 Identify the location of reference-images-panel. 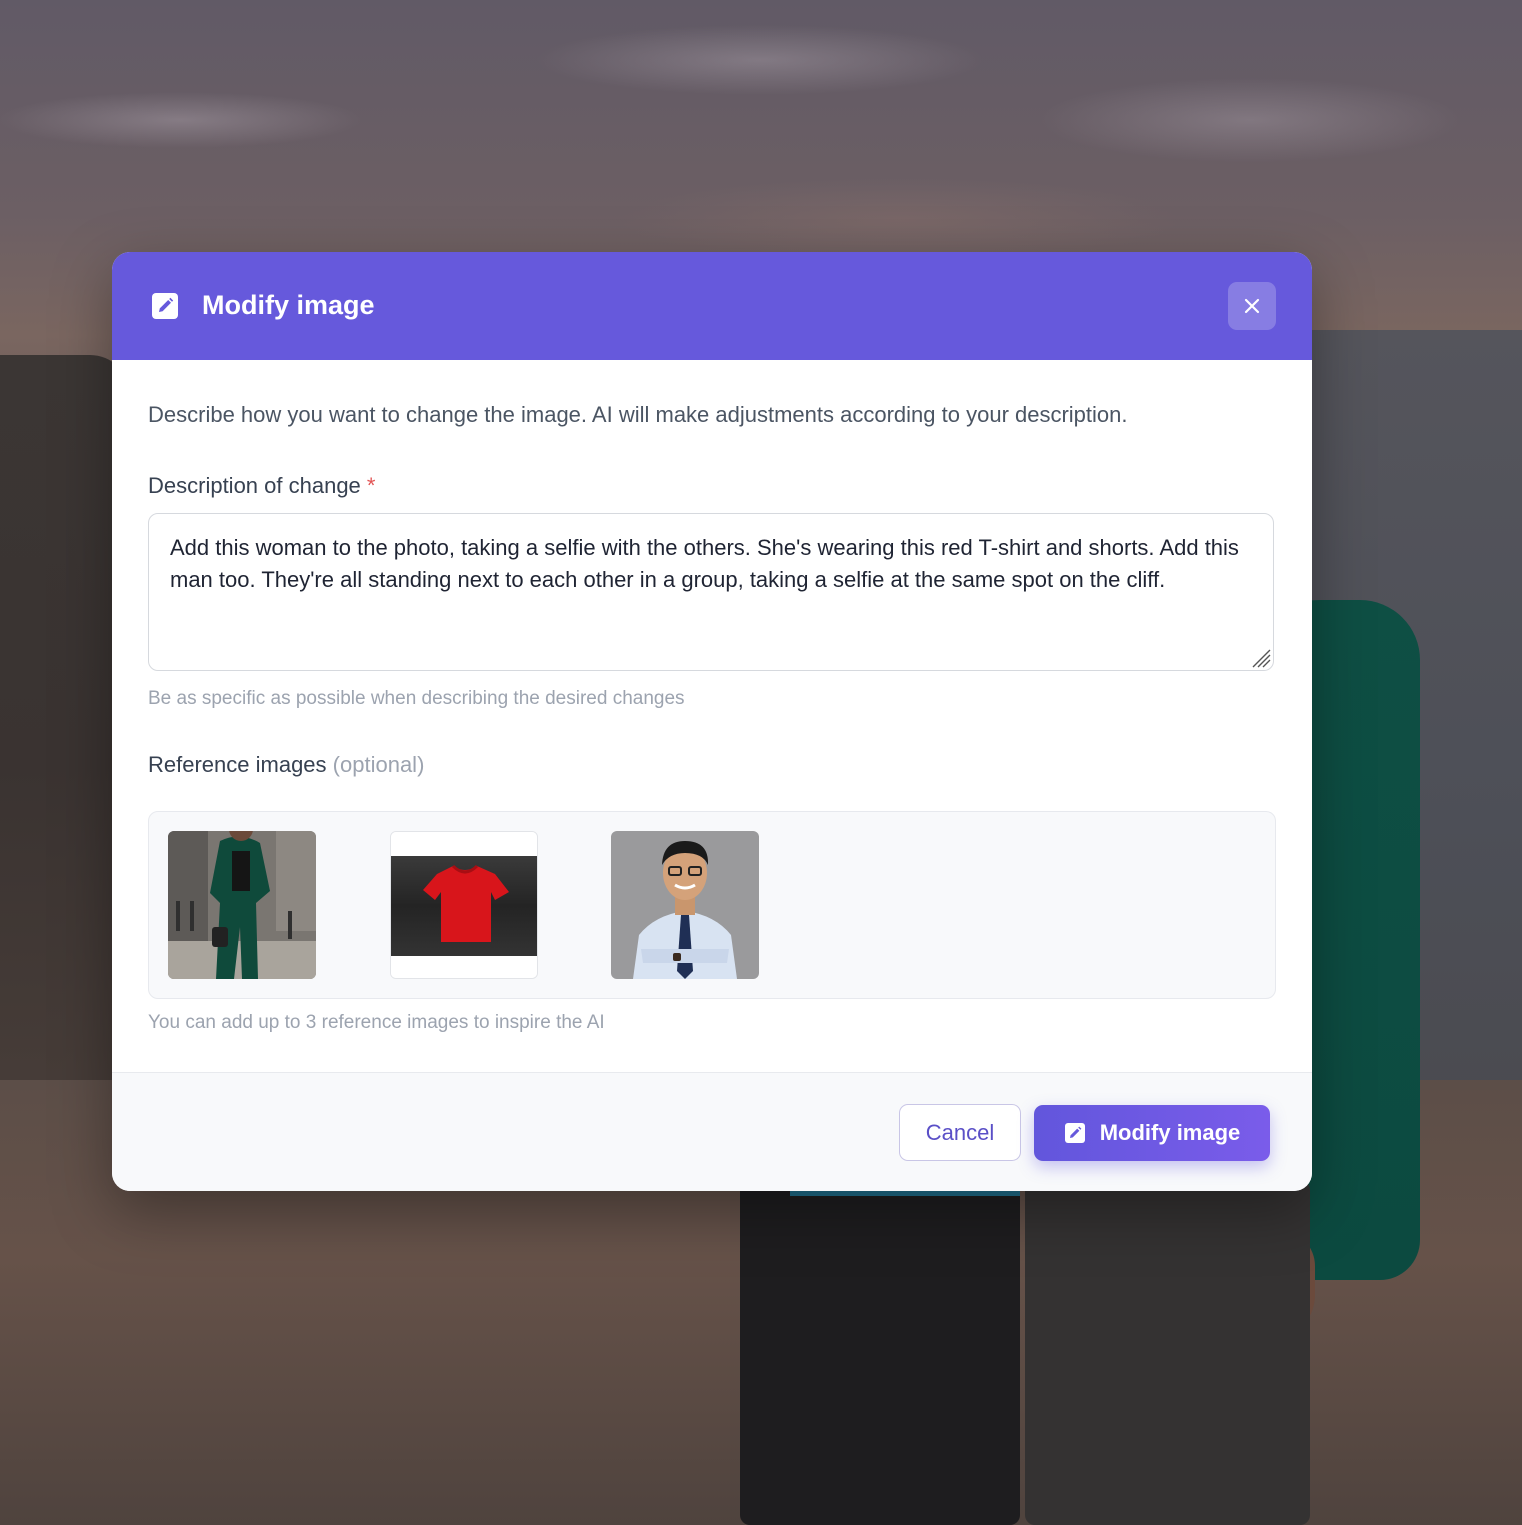
(712, 905).